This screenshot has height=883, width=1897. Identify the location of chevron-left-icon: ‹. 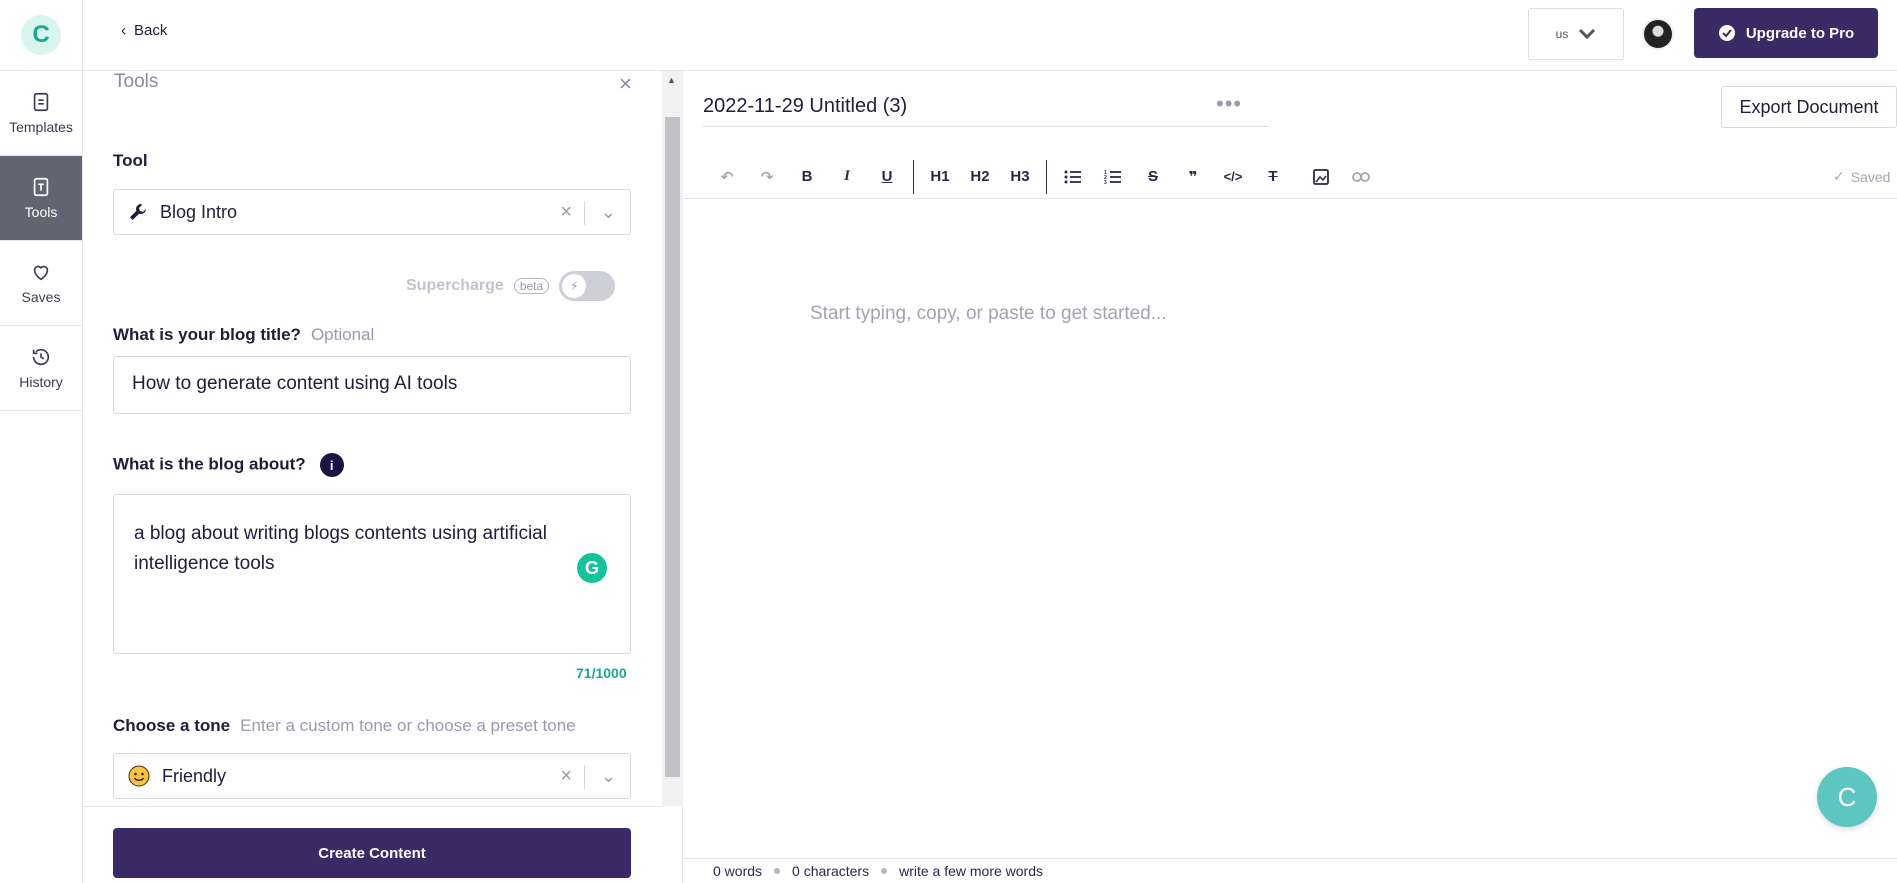
(123, 30).